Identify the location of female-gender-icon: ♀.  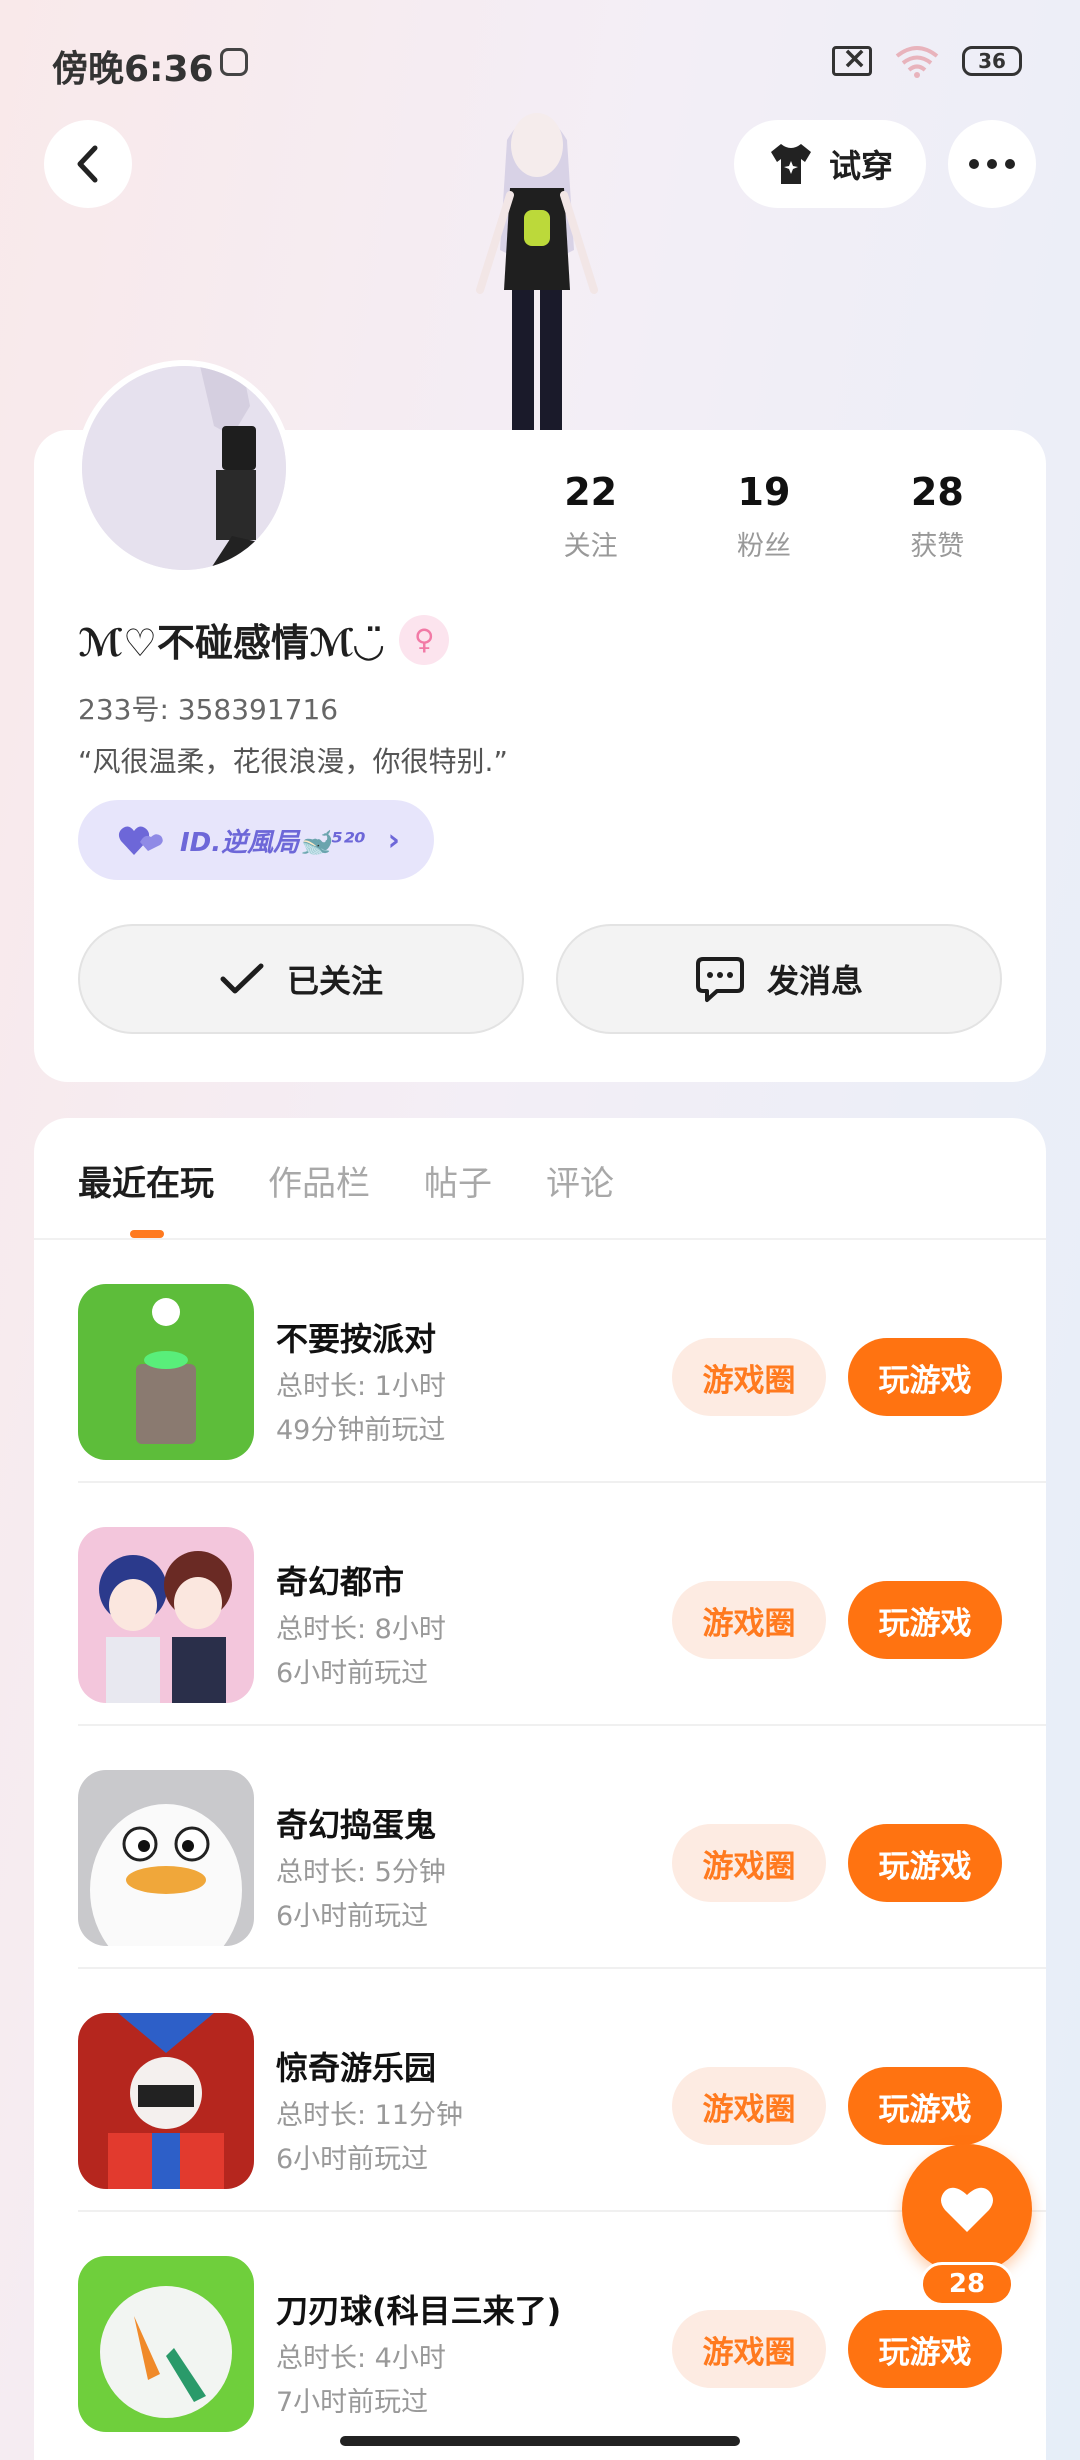
(424, 639).